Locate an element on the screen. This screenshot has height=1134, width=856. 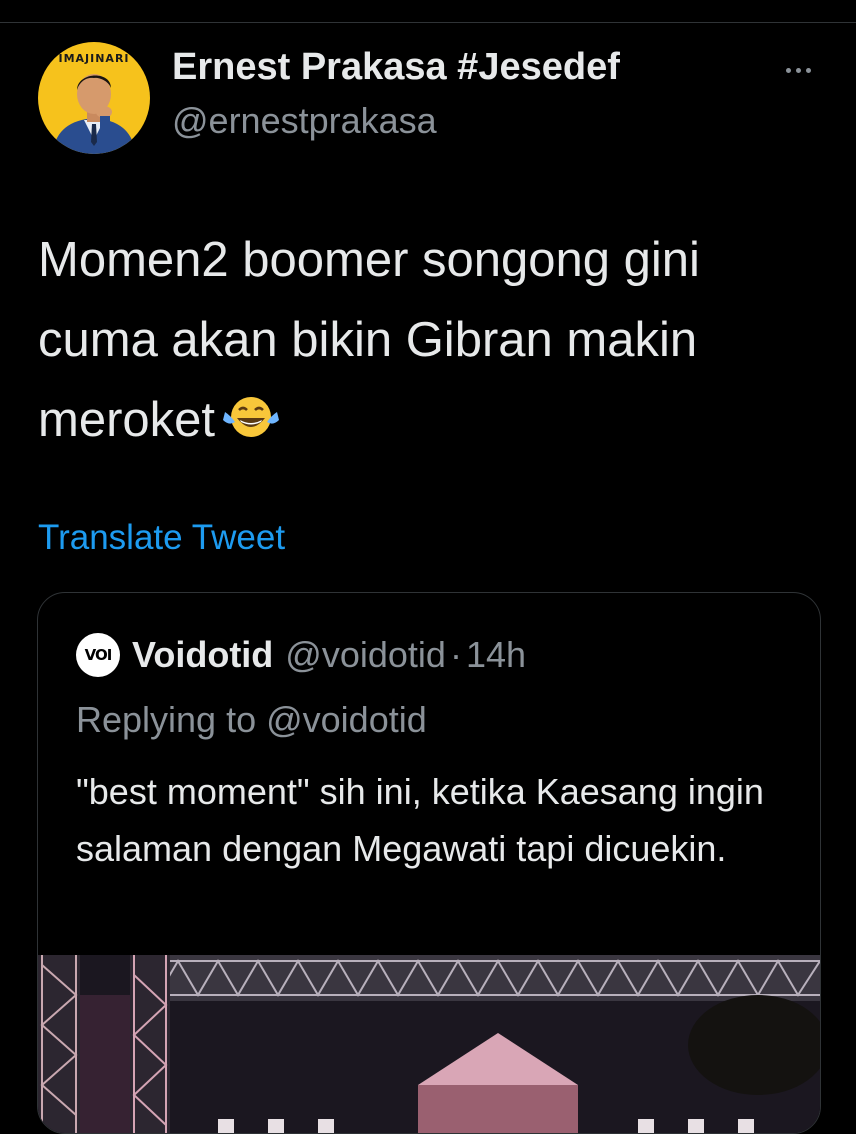
stage-photo-image is located at coordinates (429, 1044).